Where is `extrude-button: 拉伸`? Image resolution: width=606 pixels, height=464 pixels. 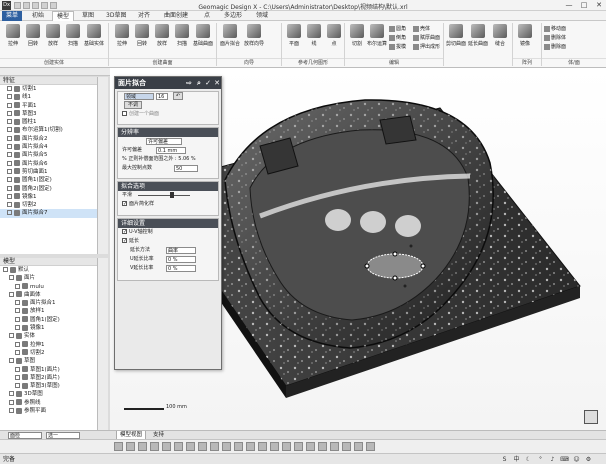 extrude-button: 拉伸 is located at coordinates (13, 38).